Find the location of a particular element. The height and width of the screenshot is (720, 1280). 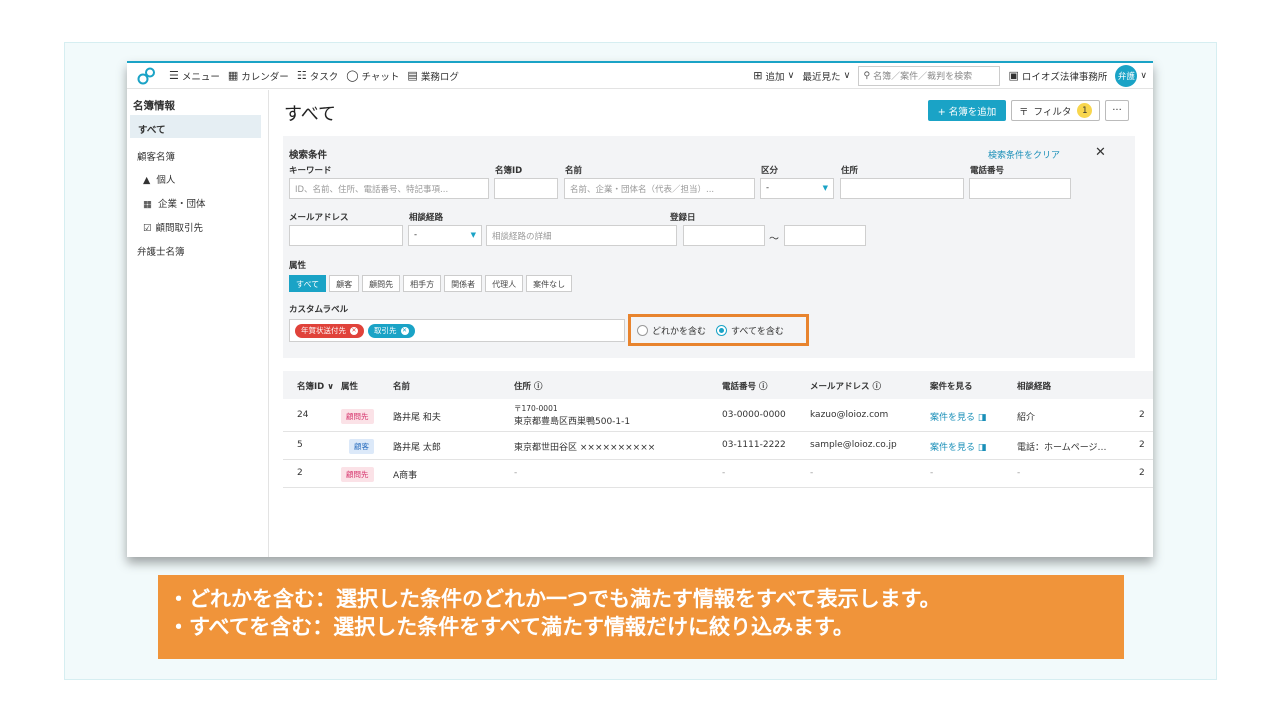

row-name: A商事 is located at coordinates (405, 474).